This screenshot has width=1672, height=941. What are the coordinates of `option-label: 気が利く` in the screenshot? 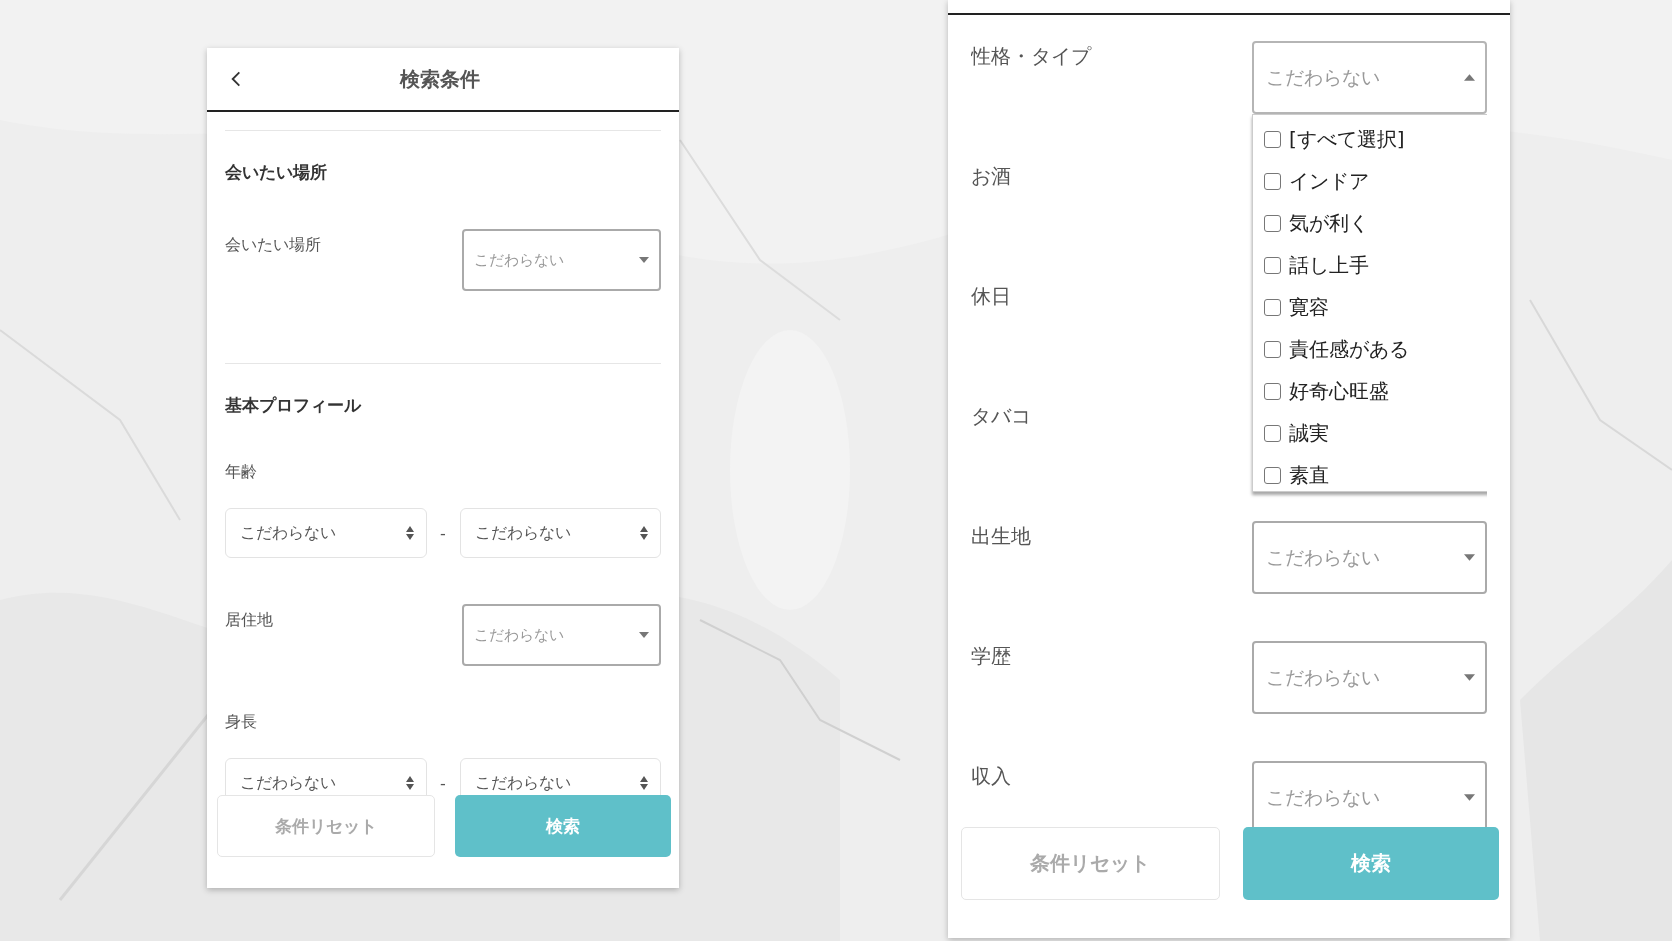 It's located at (1329, 223).